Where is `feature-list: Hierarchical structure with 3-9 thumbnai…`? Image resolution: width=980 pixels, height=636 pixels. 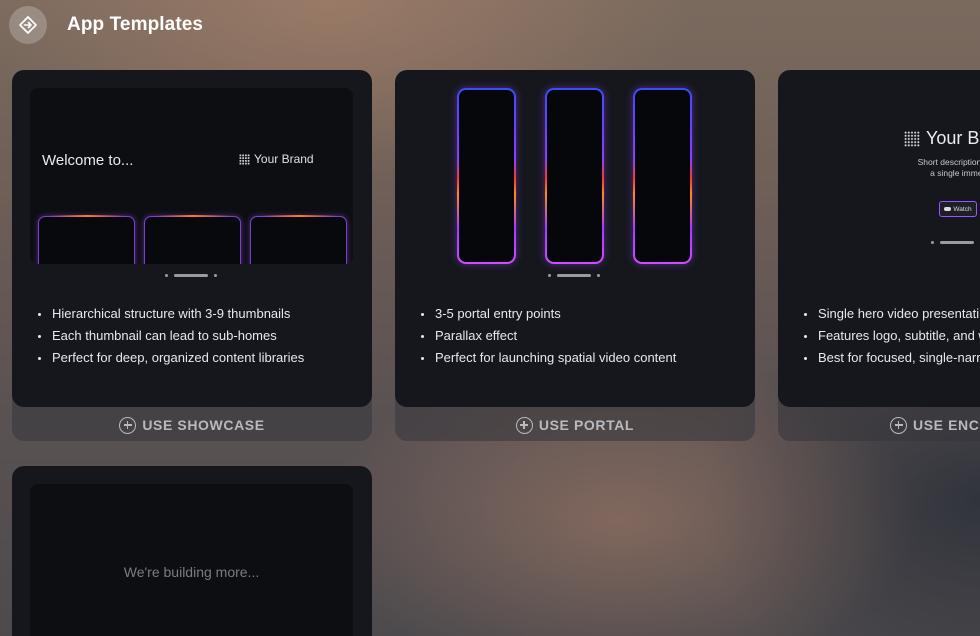
feature-list: Hierarchical structure with 3-9 thumbnai… is located at coordinates (171, 336).